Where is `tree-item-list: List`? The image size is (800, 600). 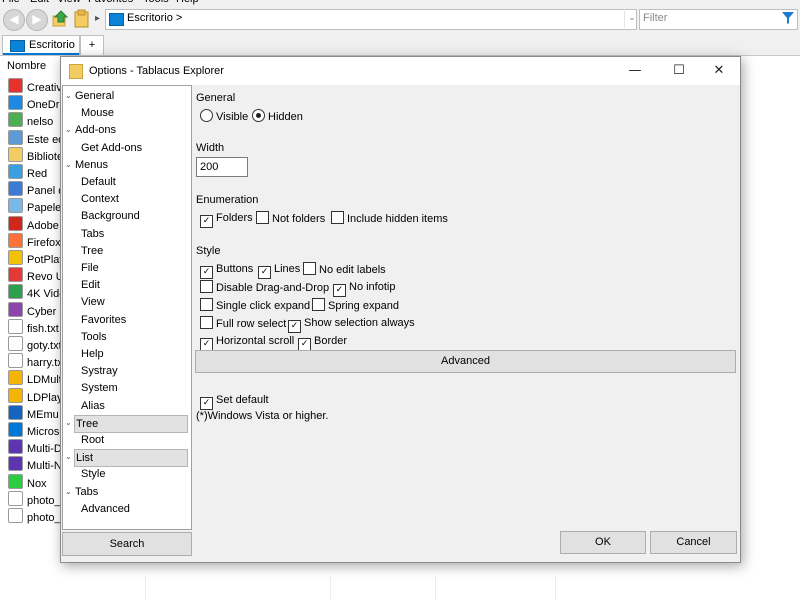
tree-item-list: List is located at coordinates (131, 458).